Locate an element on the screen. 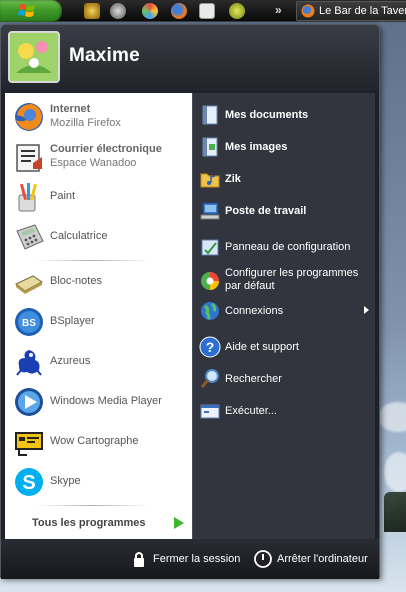  system-item-label: Connexions is located at coordinates (254, 311).